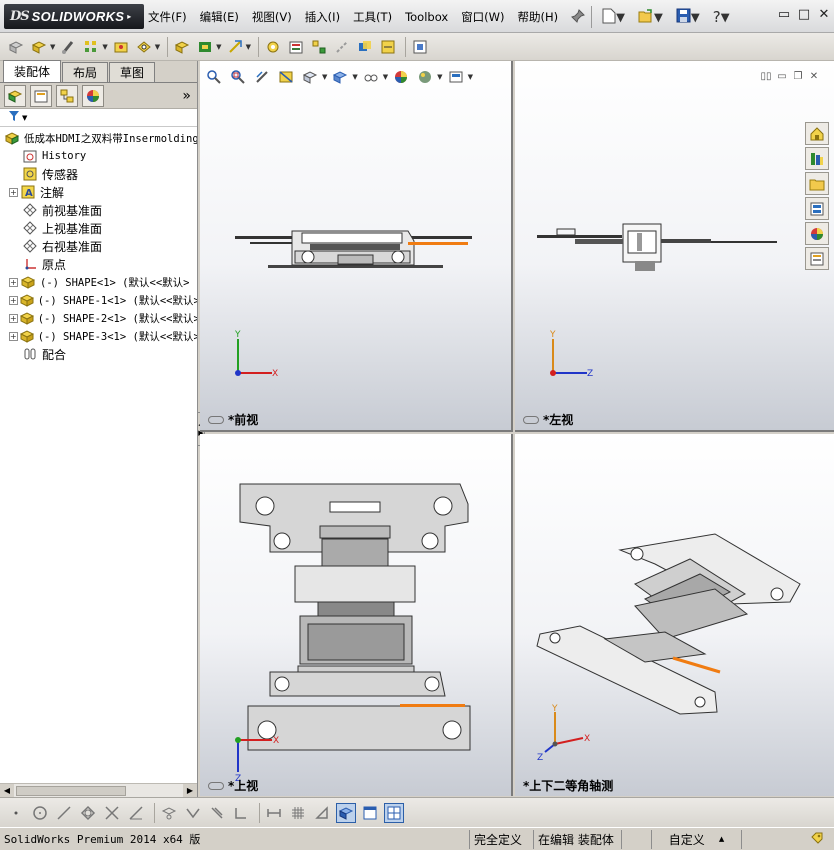  What do you see at coordinates (456, 77) in the screenshot?
I see `view-settings-icon` at bounding box center [456, 77].